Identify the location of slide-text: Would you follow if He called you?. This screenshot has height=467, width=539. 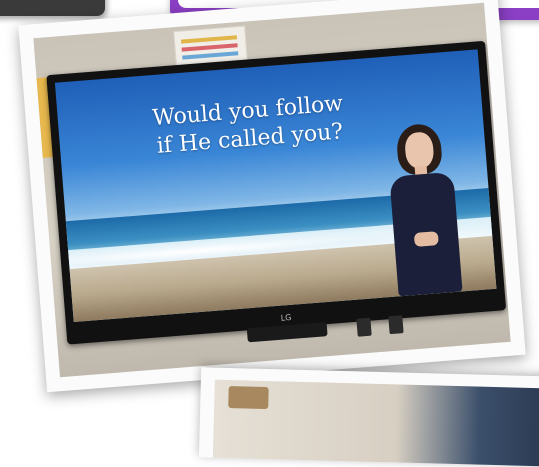
(249, 125).